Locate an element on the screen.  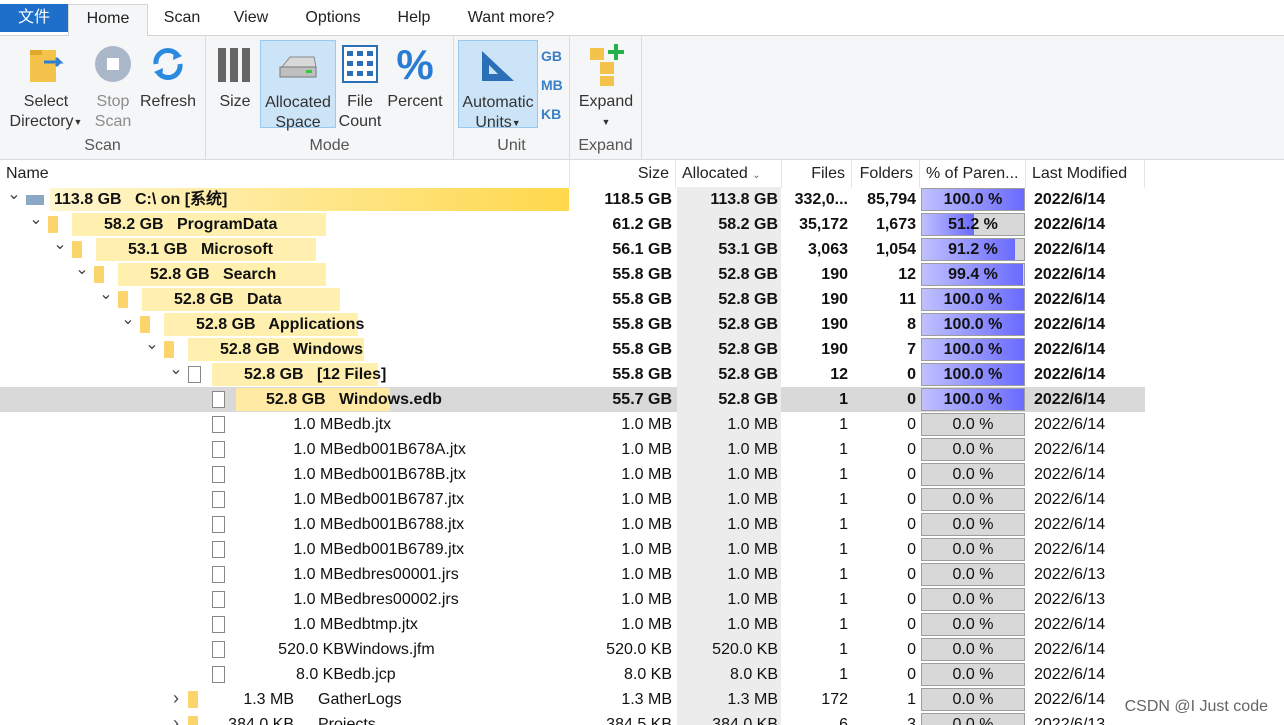
column-folders: Folders is located at coordinates (886, 174).